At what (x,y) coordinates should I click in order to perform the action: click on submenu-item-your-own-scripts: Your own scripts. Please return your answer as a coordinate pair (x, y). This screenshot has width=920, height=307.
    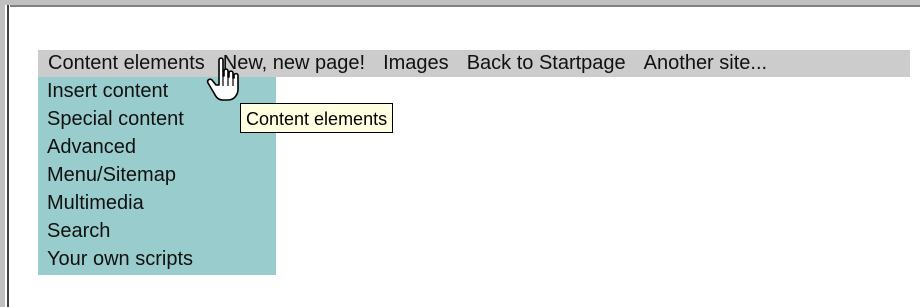
    Looking at the image, I should click on (120, 259).